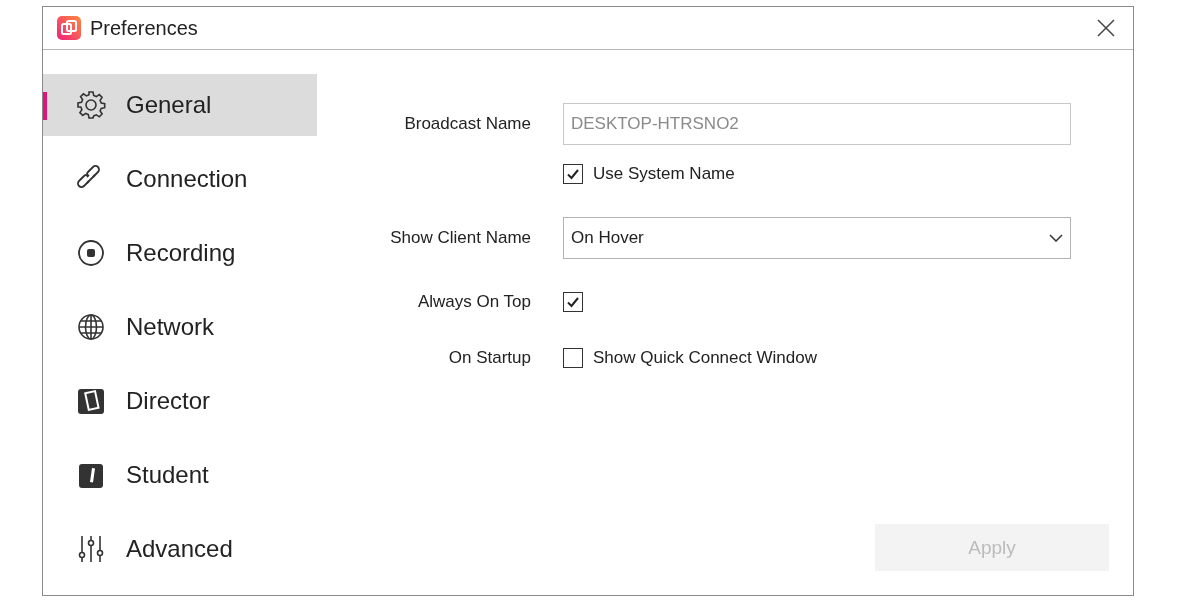 Image resolution: width=1200 pixels, height=600 pixels. I want to click on field-label: Show Client Name, so click(460, 238).